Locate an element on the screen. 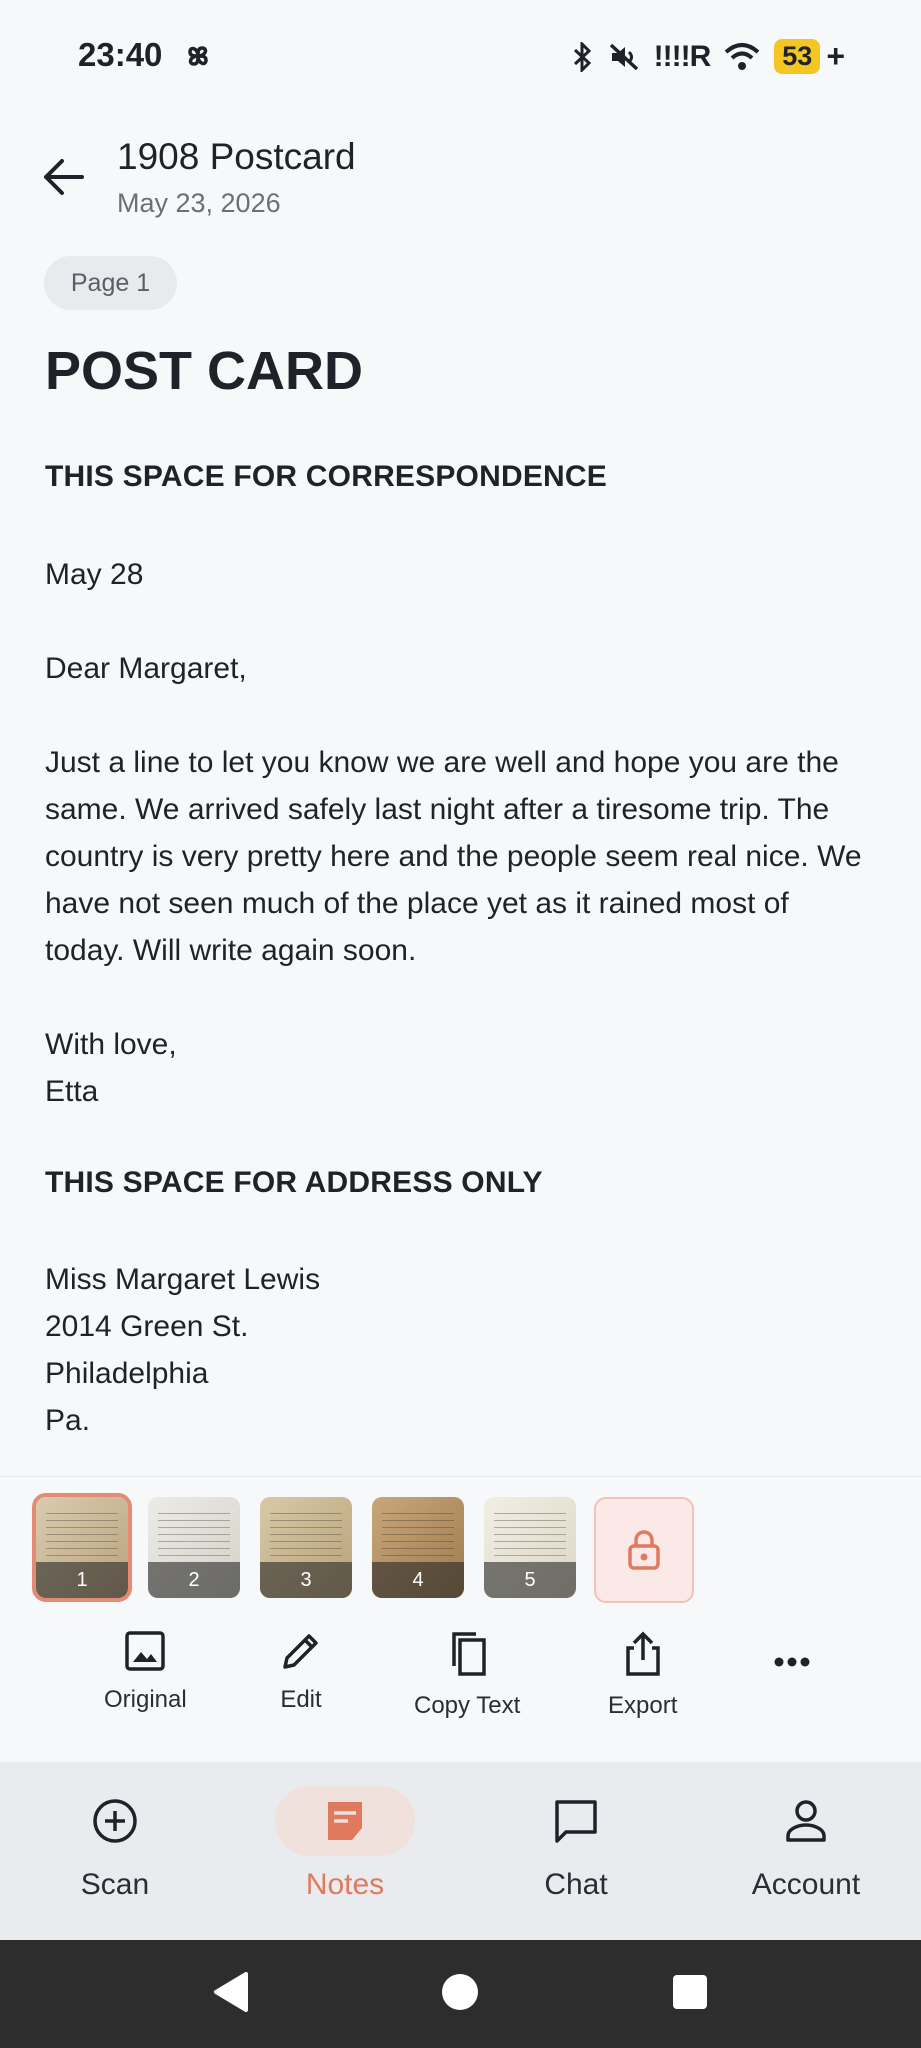 This screenshot has height=2048, width=921. nav-notes: Notes is located at coordinates (345, 1851).